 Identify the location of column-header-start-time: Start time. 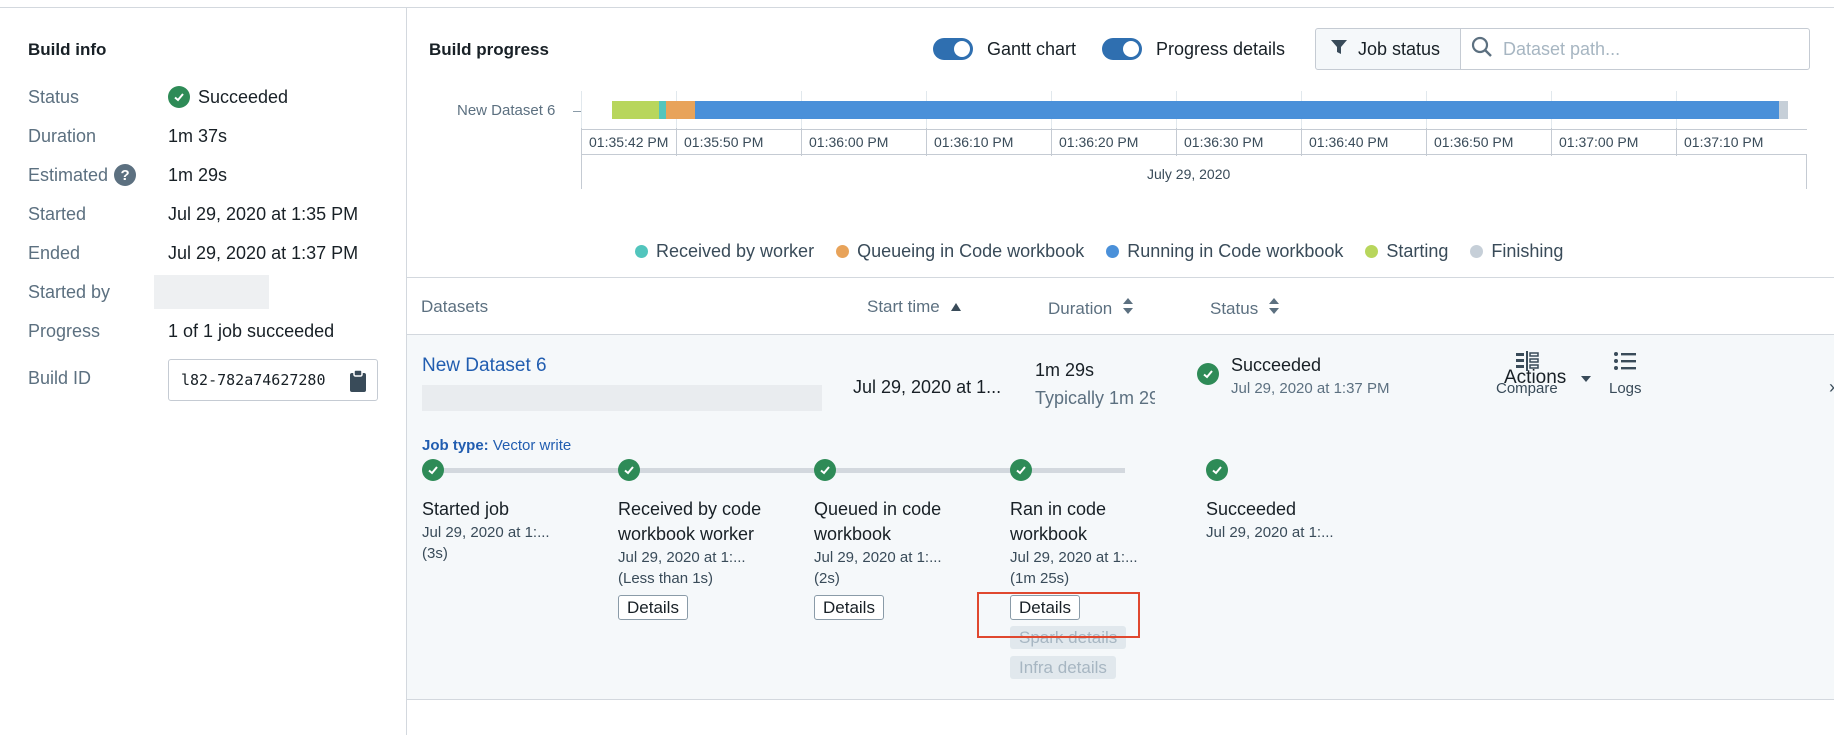
(914, 307).